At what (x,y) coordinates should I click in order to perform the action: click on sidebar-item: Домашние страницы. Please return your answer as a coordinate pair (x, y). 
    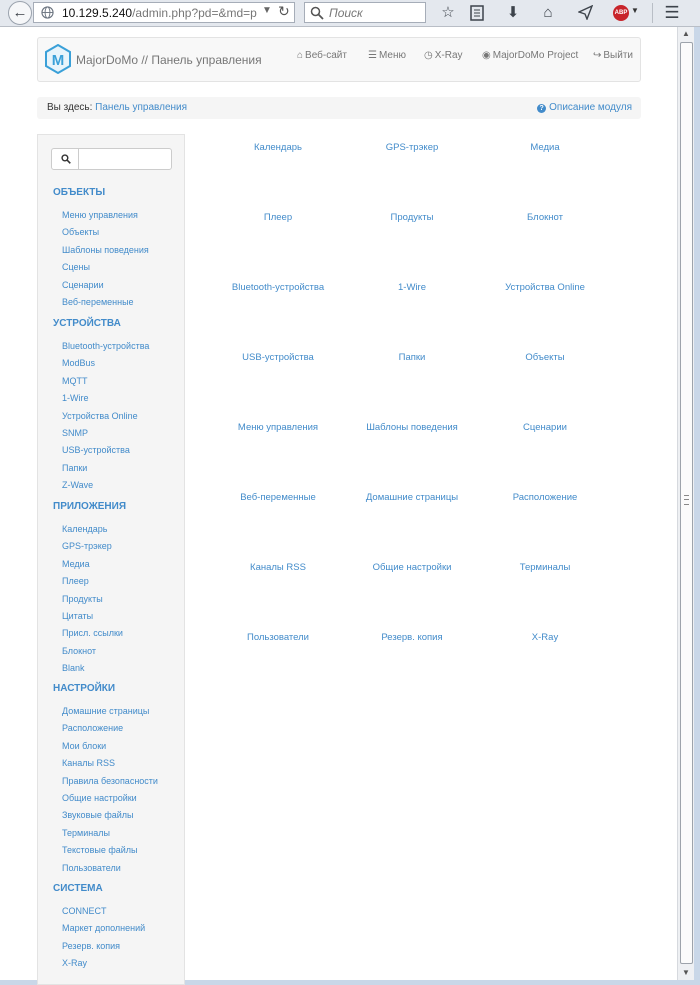
    Looking at the image, I should click on (105, 711).